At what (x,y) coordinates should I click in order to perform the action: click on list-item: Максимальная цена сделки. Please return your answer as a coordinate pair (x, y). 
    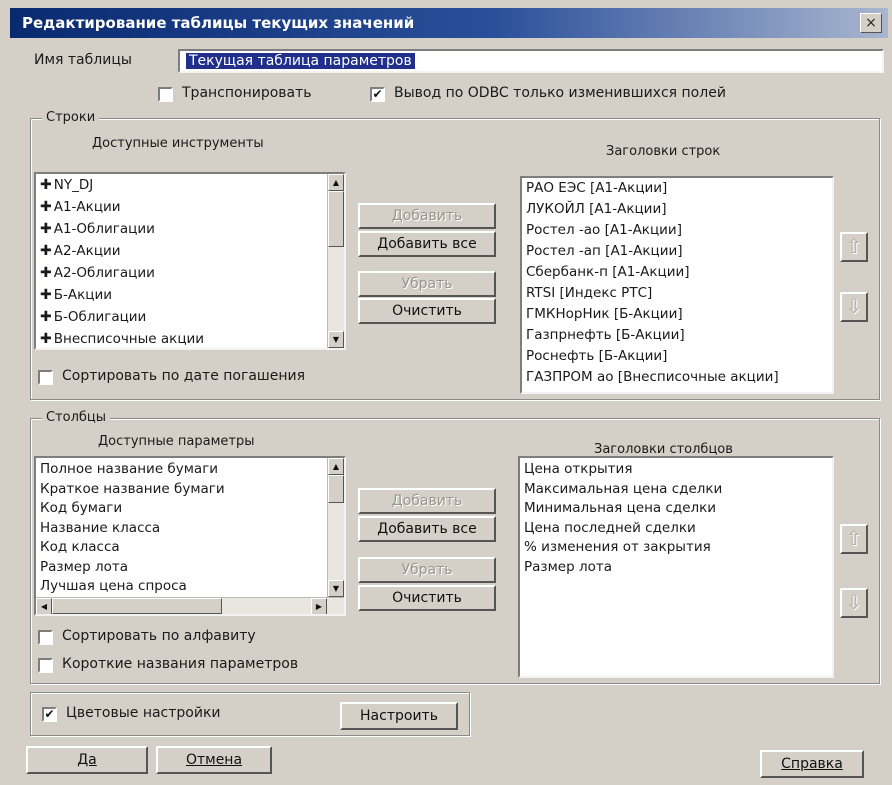
    Looking at the image, I should click on (676, 490).